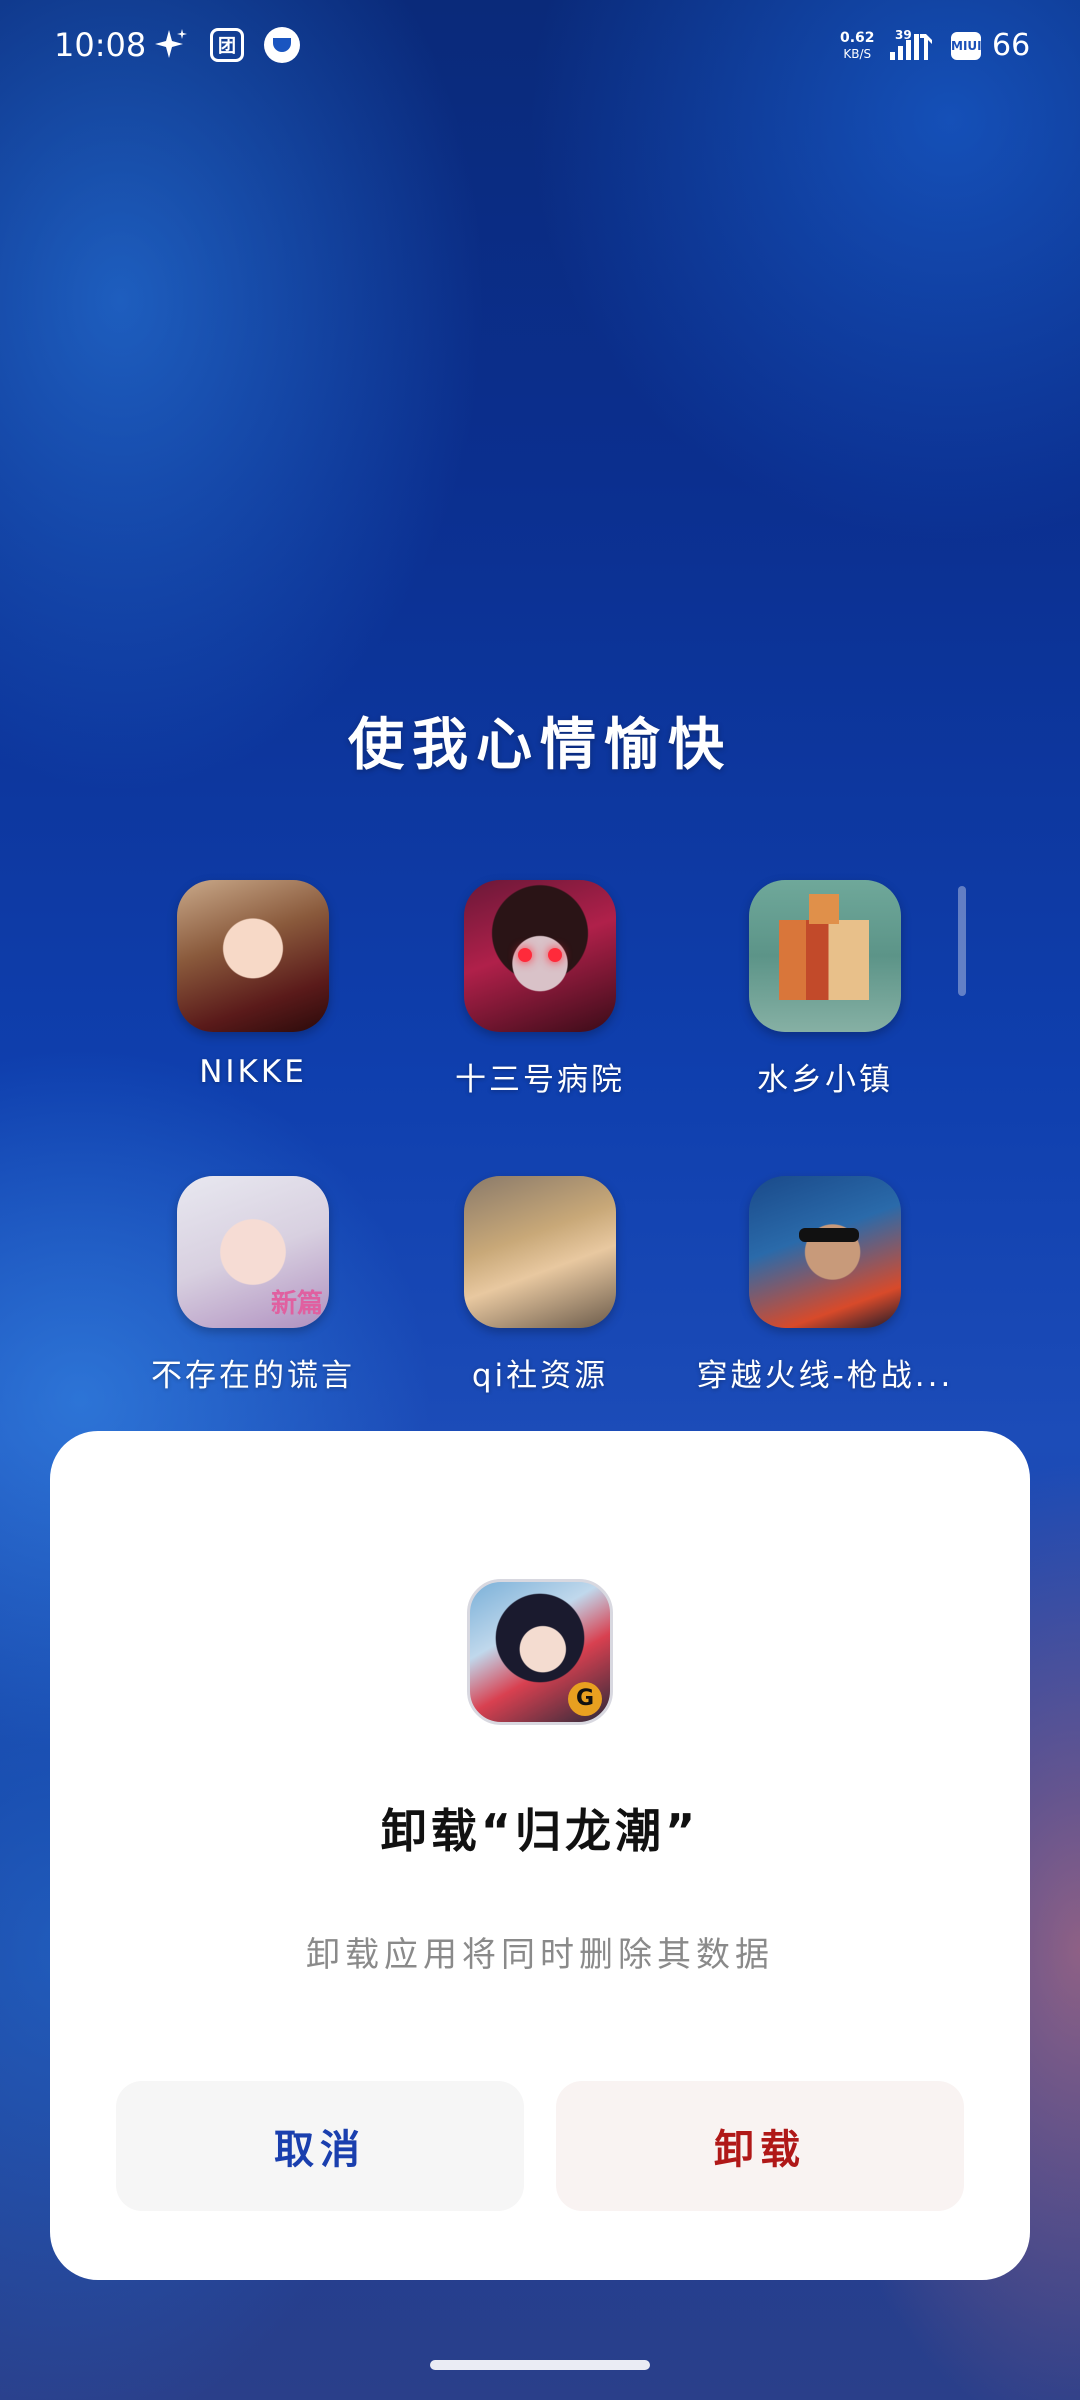  Describe the element at coordinates (320, 2146) in the screenshot. I see `cancel-button: 取消` at that location.